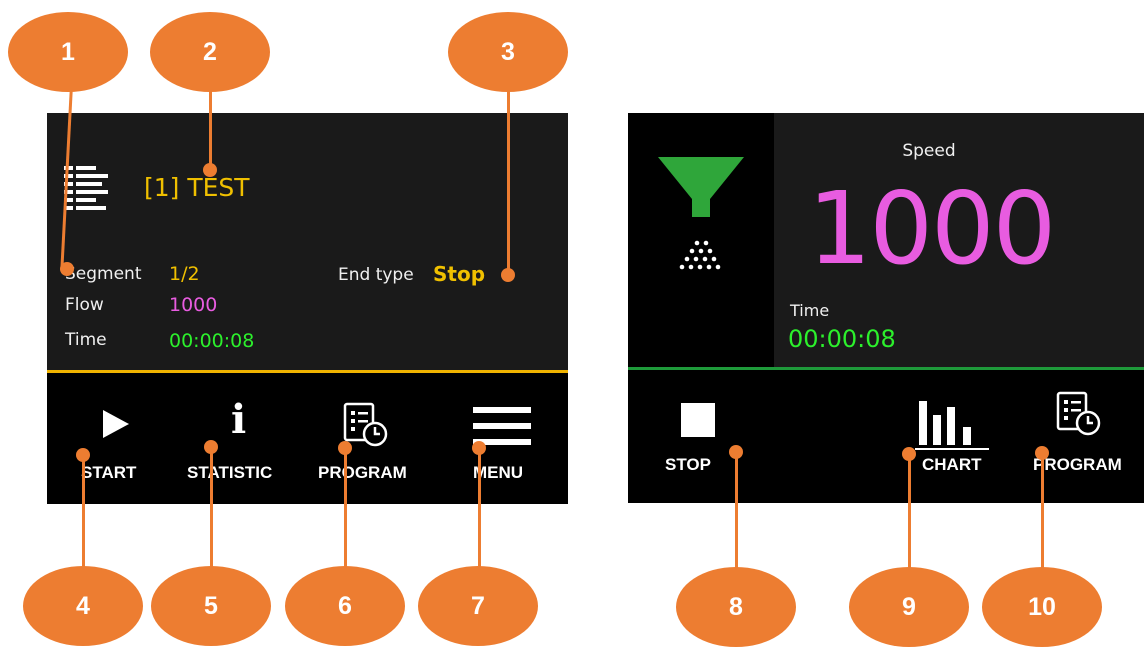 This screenshot has height=647, width=1144. Describe the element at coordinates (479, 448) in the screenshot. I see `callout-7-dot` at that location.